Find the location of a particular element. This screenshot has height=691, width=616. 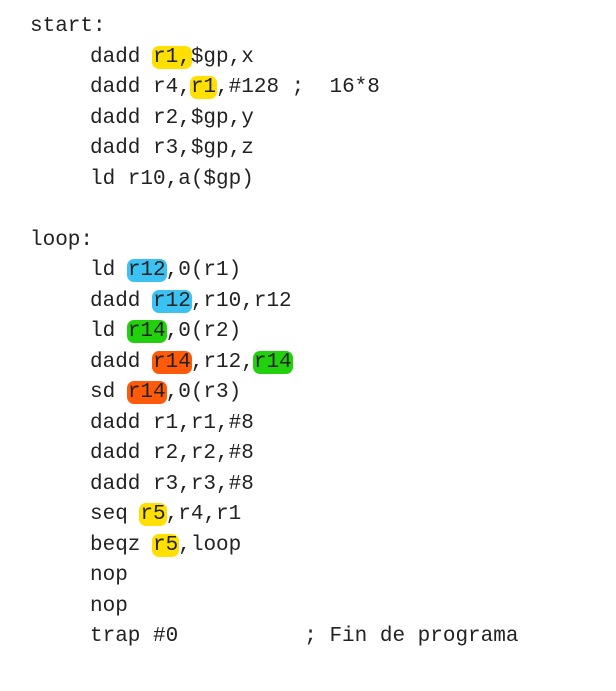

code-line: dadd r14,r12,r14 is located at coordinates (274, 363).